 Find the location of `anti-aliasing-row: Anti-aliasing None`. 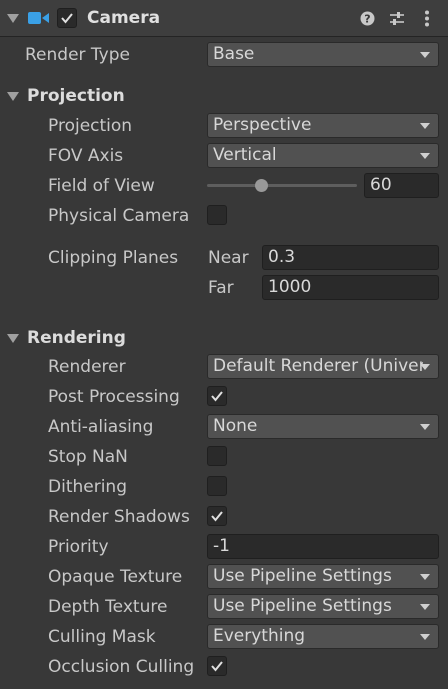

anti-aliasing-row: Anti-aliasing None is located at coordinates (224, 427).